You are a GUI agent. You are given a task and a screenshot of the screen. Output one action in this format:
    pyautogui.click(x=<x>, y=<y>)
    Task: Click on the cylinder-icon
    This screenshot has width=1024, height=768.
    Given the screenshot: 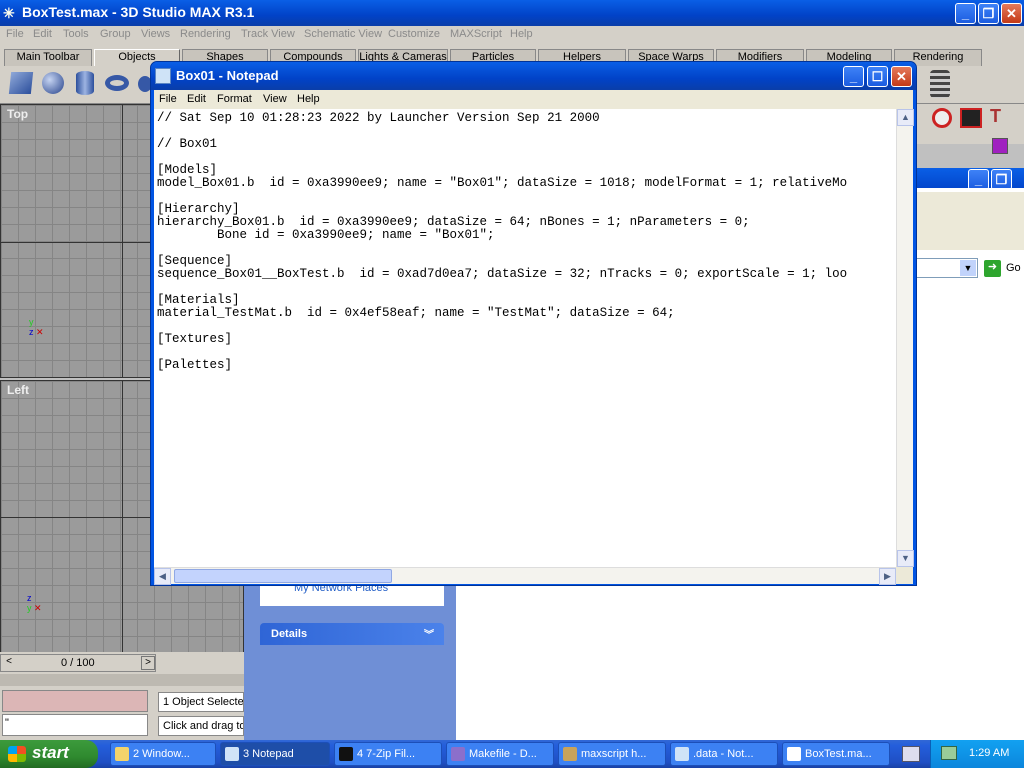 What is the action you would take?
    pyautogui.click(x=85, y=83)
    